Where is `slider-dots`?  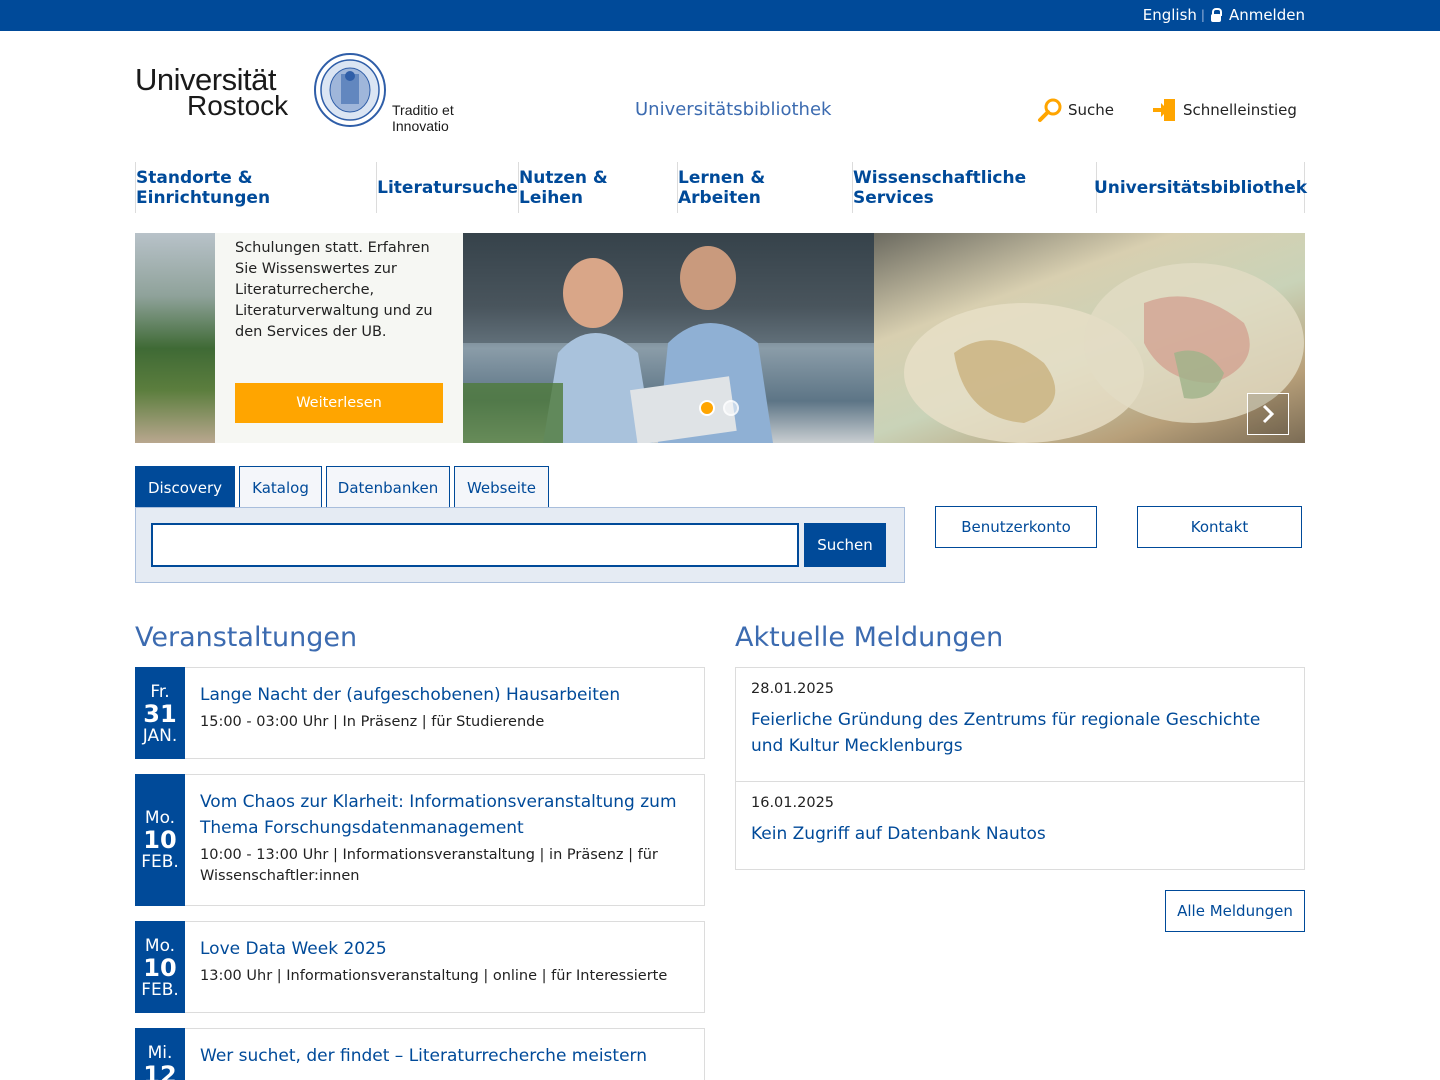
slider-dots is located at coordinates (723, 408).